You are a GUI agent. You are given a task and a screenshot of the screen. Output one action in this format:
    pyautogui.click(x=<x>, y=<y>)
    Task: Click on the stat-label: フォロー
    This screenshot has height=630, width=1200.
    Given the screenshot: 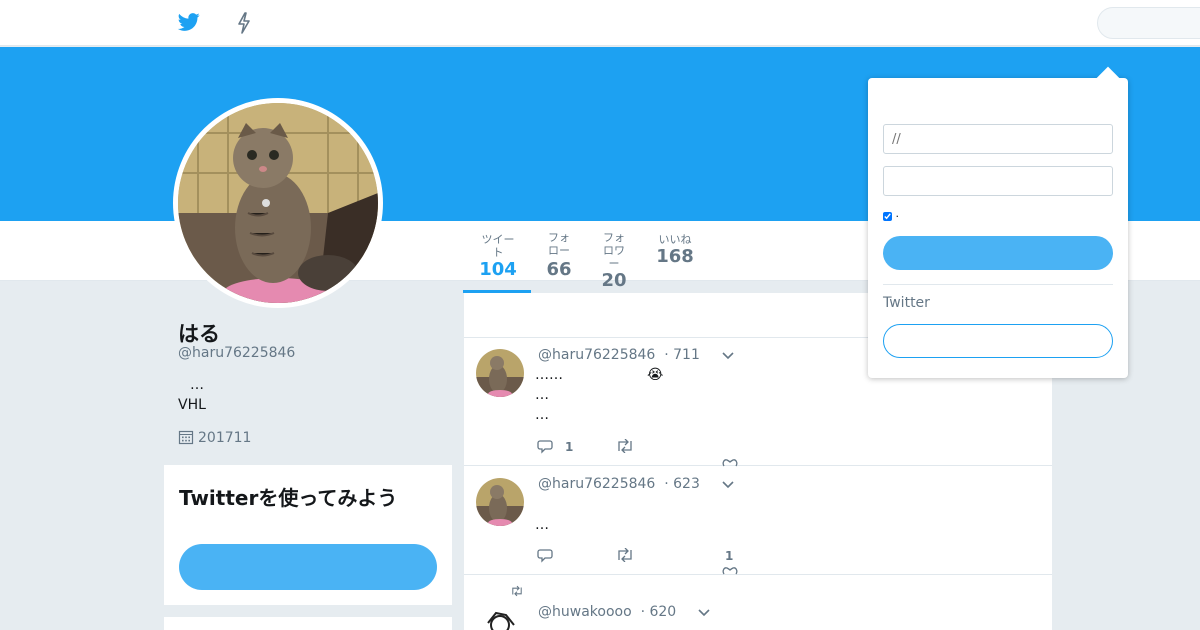 What is the action you would take?
    pyautogui.click(x=559, y=244)
    